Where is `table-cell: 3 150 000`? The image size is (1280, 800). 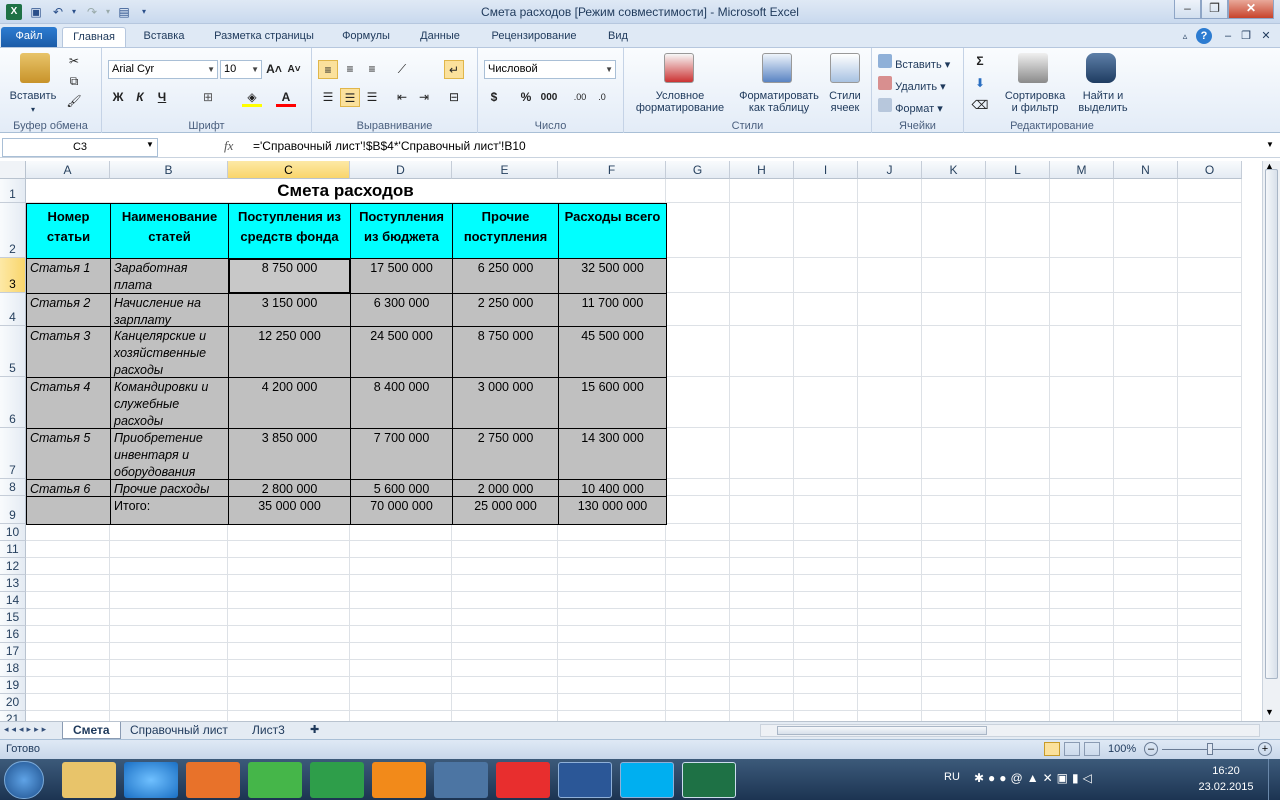 table-cell: 3 150 000 is located at coordinates (289, 310).